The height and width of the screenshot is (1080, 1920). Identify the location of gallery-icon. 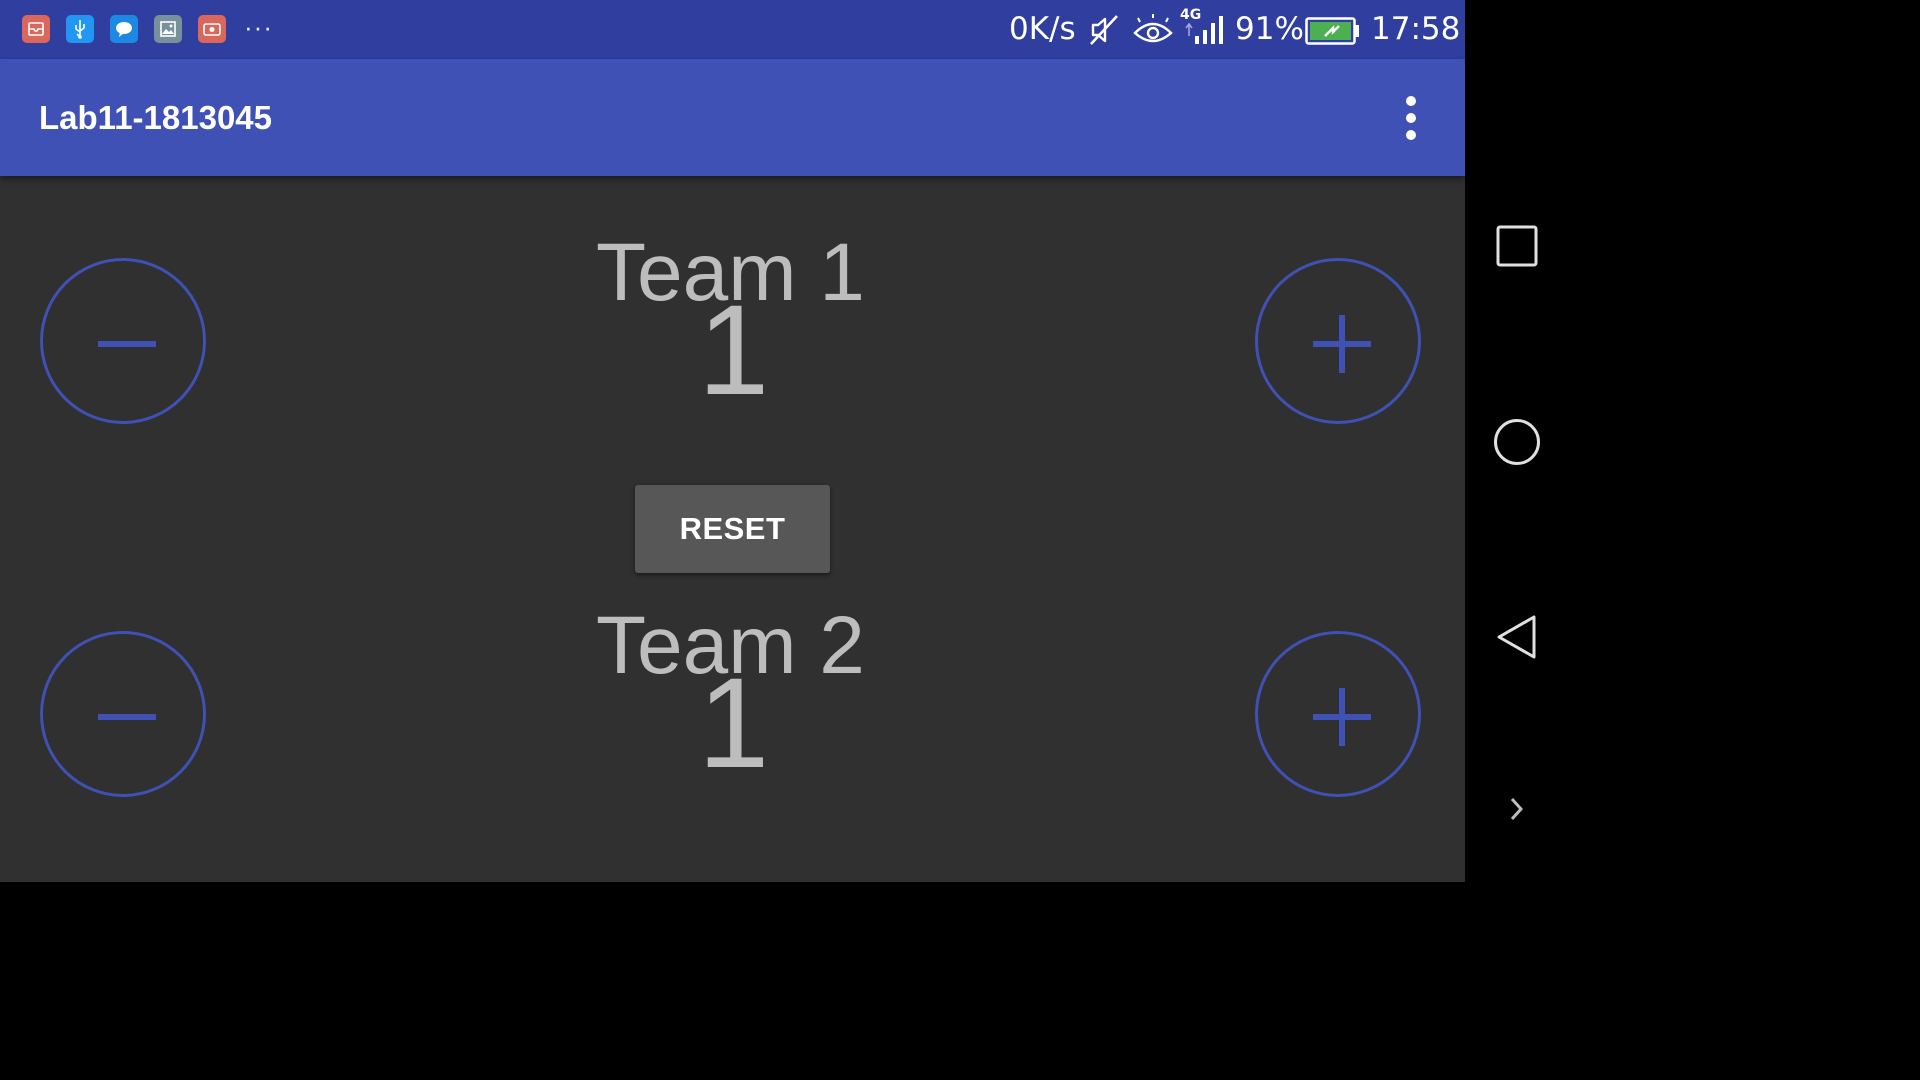
(168, 29).